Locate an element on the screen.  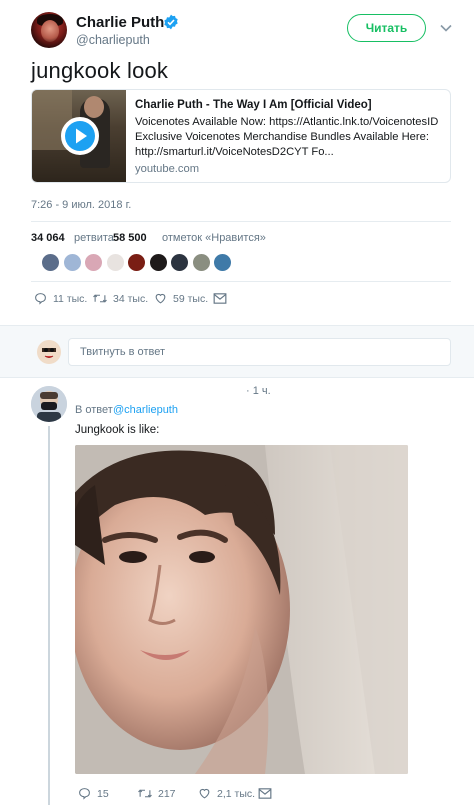
card-domain: youtube.com is located at coordinates (167, 169).